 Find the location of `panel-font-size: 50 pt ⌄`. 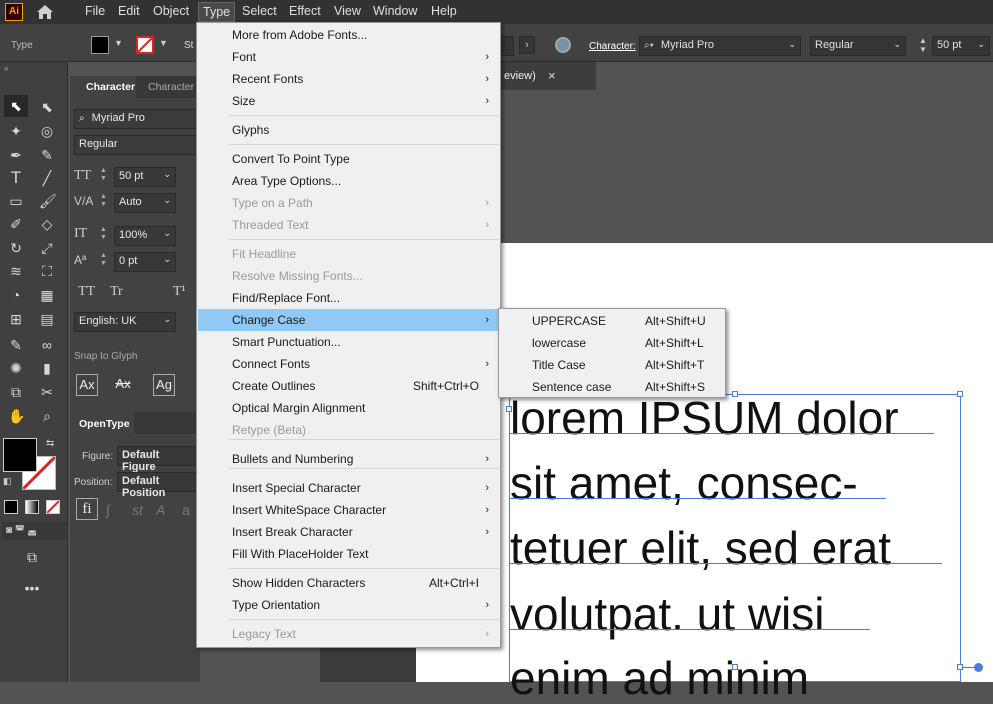

panel-font-size: 50 pt ⌄ is located at coordinates (145, 177).